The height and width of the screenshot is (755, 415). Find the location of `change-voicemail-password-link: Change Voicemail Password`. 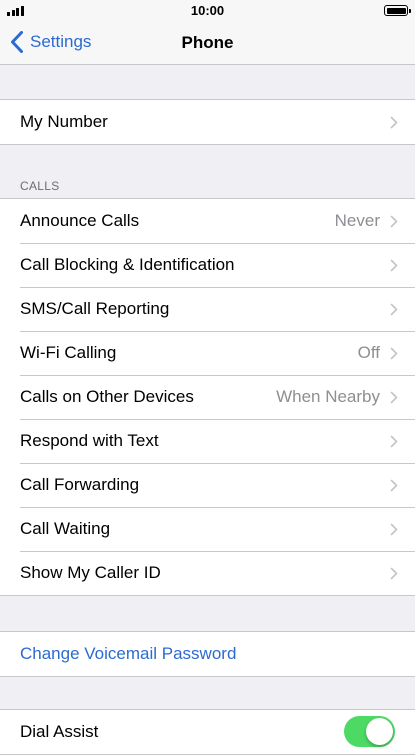

change-voicemail-password-link: Change Voicemail Password is located at coordinates (207, 654).